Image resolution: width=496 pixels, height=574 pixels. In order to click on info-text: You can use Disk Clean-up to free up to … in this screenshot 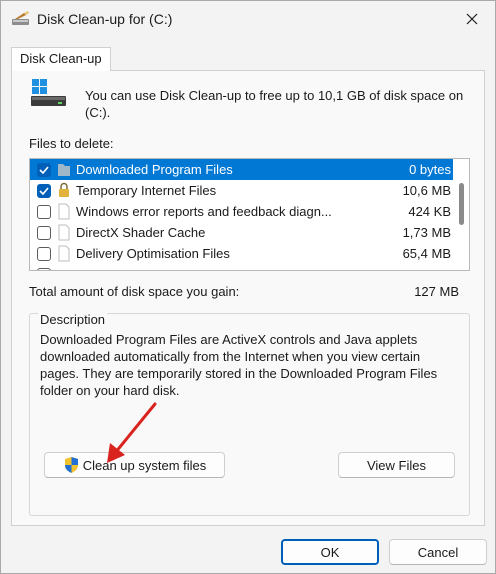, I will do `click(274, 104)`.